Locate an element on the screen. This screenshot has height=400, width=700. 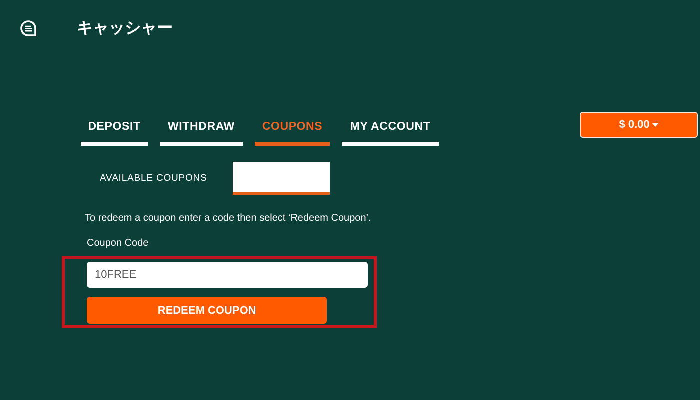
instructions: To redeem a coupon enter a code then select ‘Redeem Coupon’. is located at coordinates (228, 218).